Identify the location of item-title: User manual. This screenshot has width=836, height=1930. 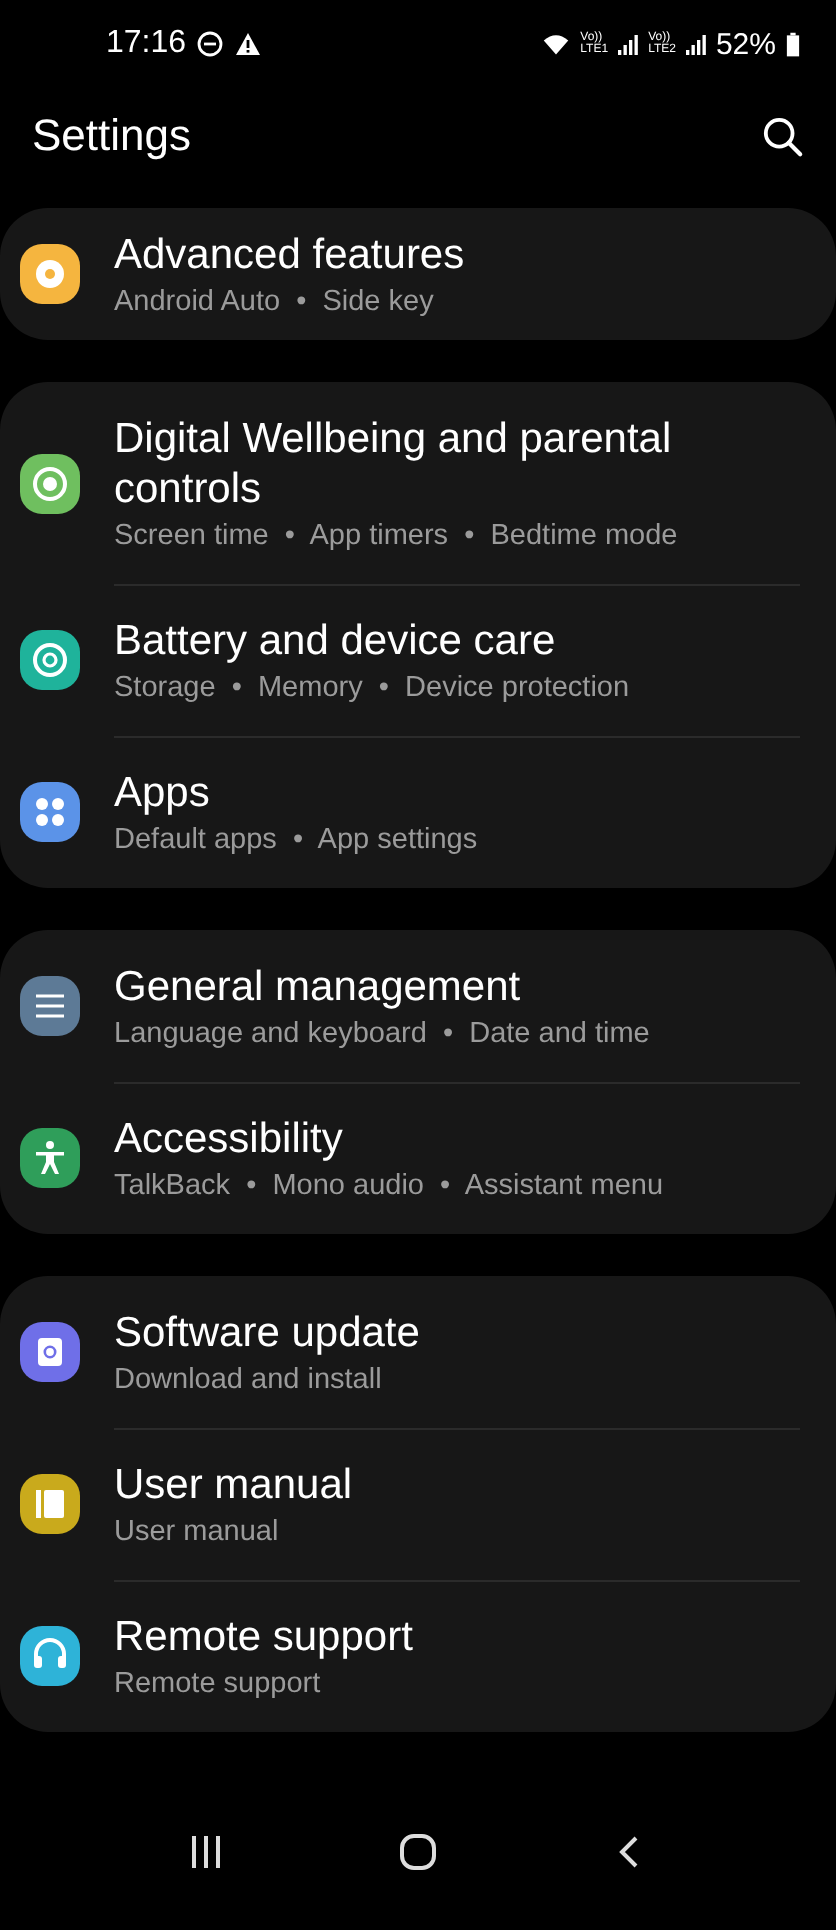
(233, 1485).